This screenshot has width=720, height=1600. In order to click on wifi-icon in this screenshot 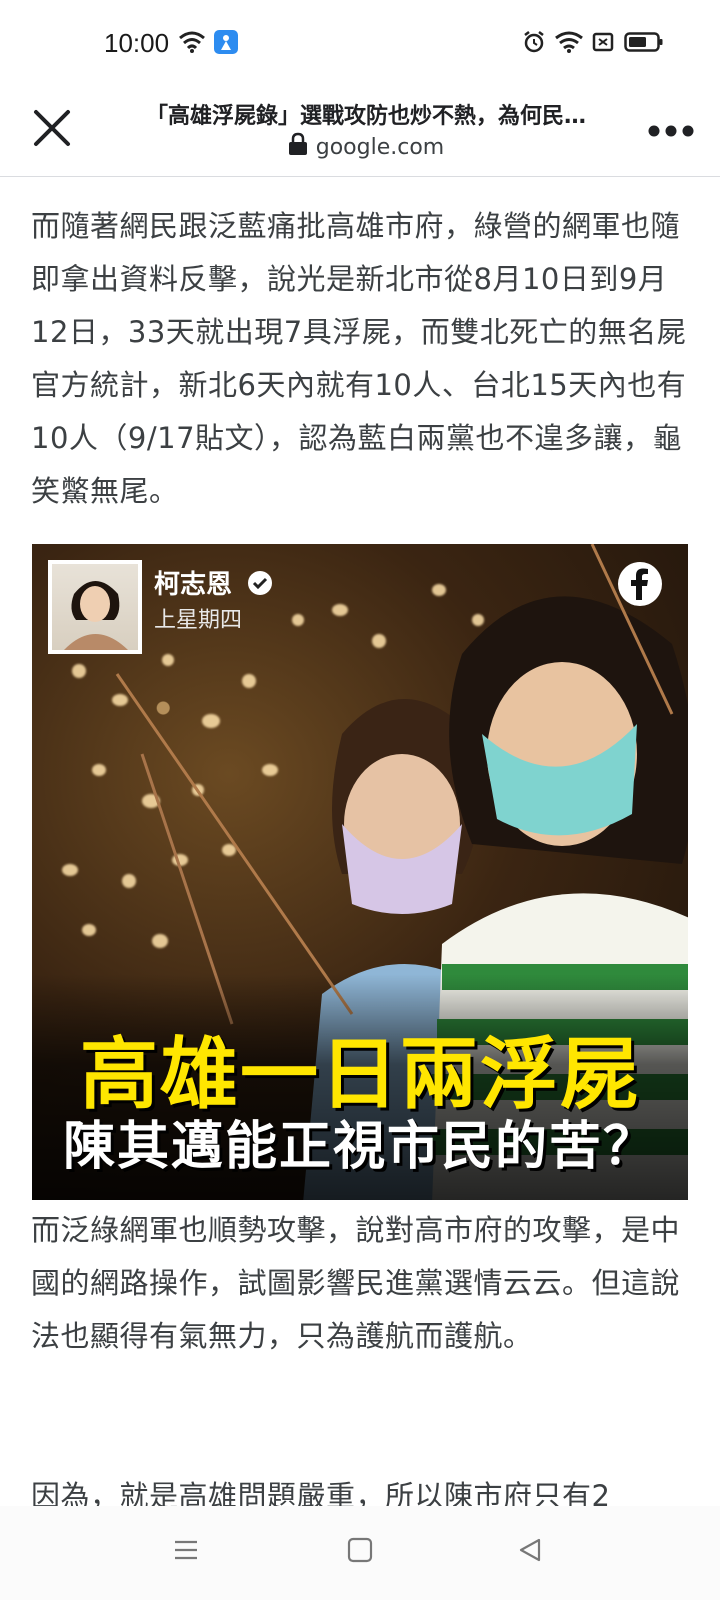, I will do `click(192, 42)`.